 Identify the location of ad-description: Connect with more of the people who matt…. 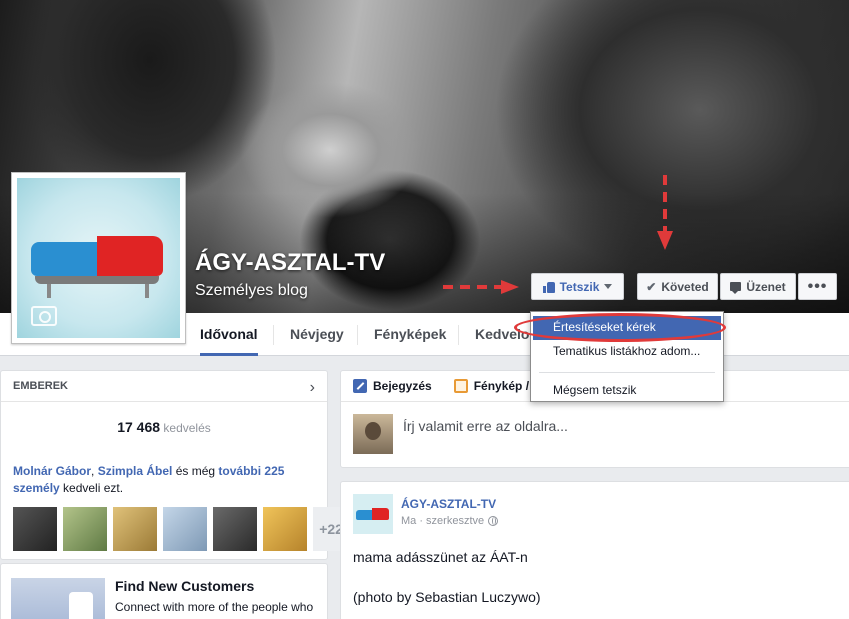
(214, 609).